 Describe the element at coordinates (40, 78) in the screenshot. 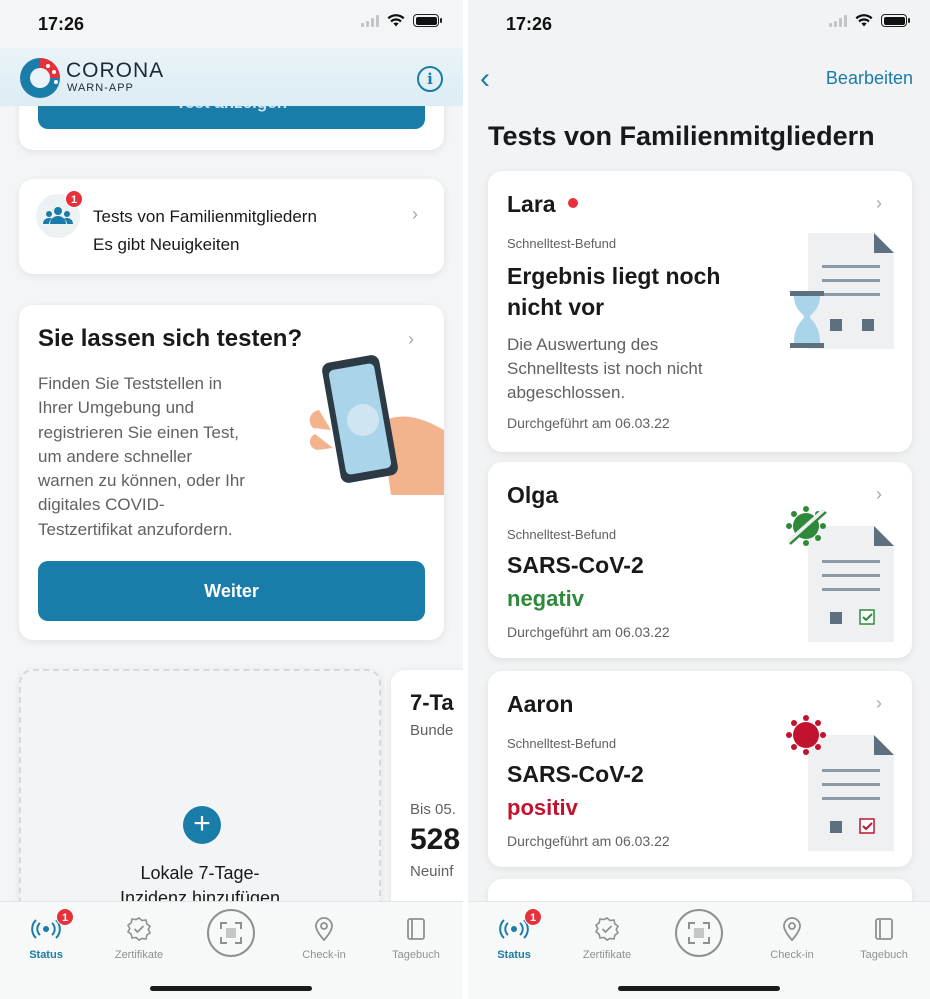

I see `cwa-logo` at that location.